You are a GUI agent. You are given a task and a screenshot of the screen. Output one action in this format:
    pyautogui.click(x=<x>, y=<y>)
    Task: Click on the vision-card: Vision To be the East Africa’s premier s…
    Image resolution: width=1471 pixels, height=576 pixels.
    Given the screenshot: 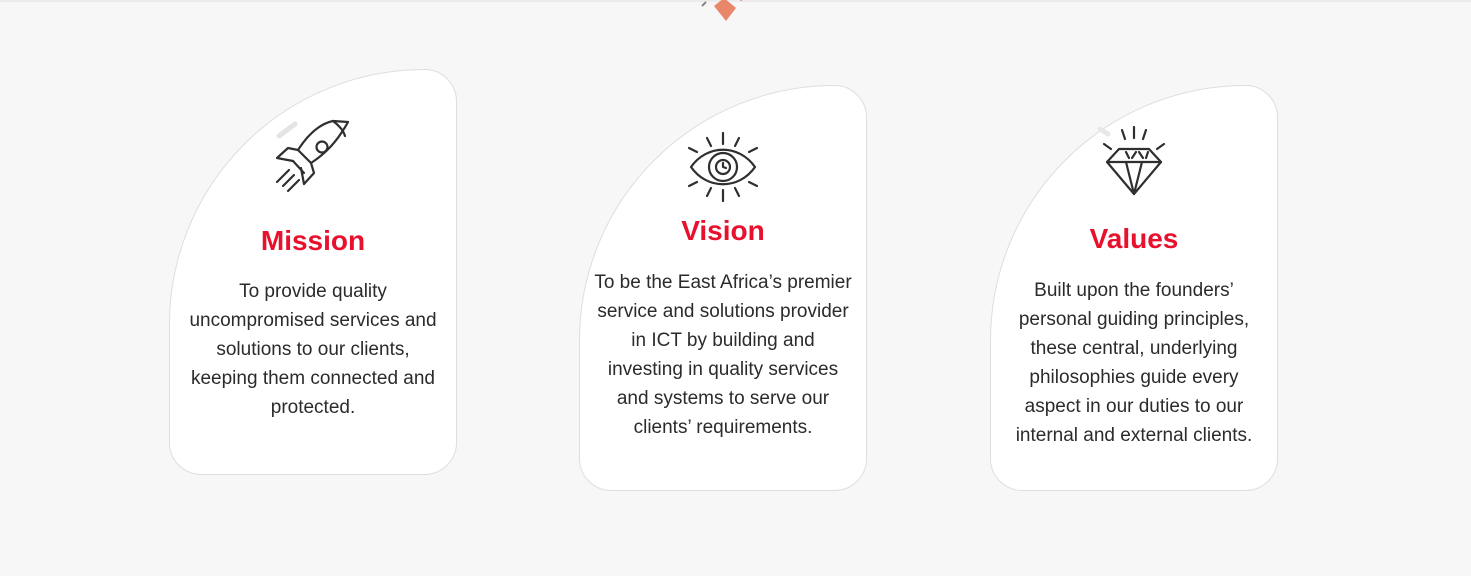 What is the action you would take?
    pyautogui.click(x=723, y=288)
    